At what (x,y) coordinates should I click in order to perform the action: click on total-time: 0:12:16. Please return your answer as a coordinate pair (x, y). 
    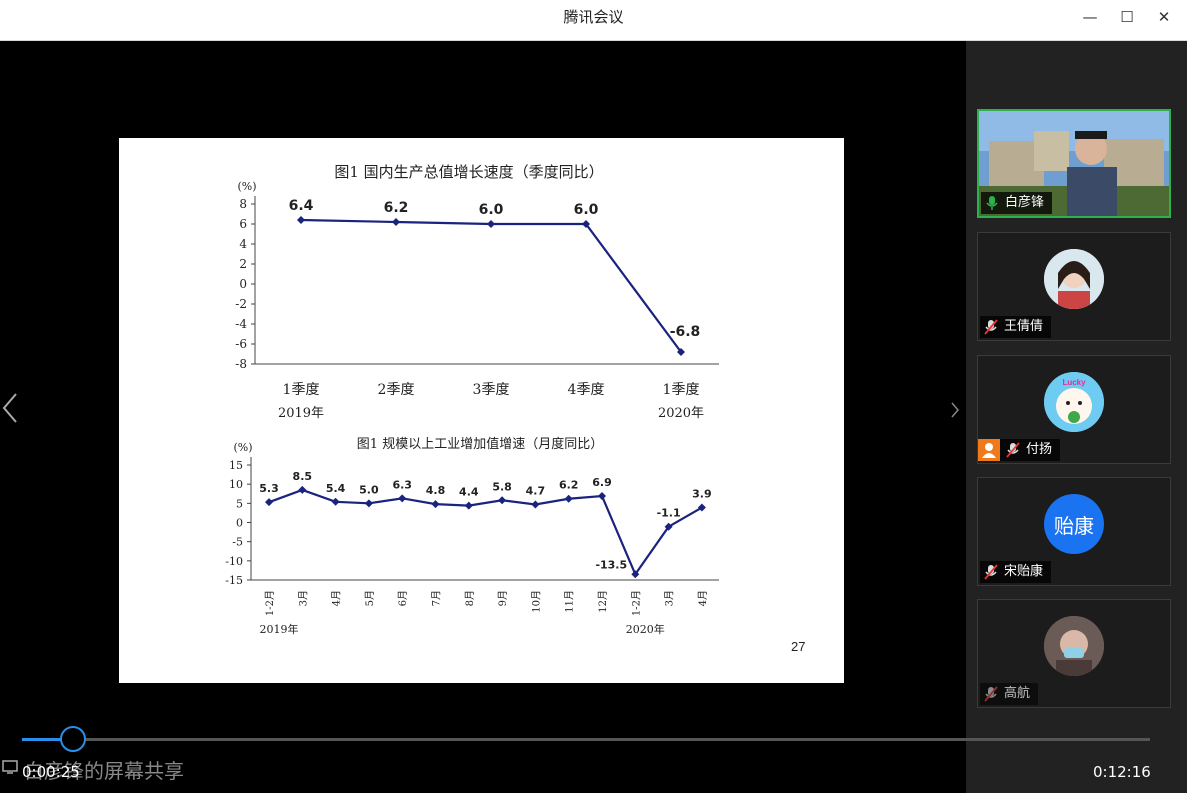
    Looking at the image, I should click on (1122, 772).